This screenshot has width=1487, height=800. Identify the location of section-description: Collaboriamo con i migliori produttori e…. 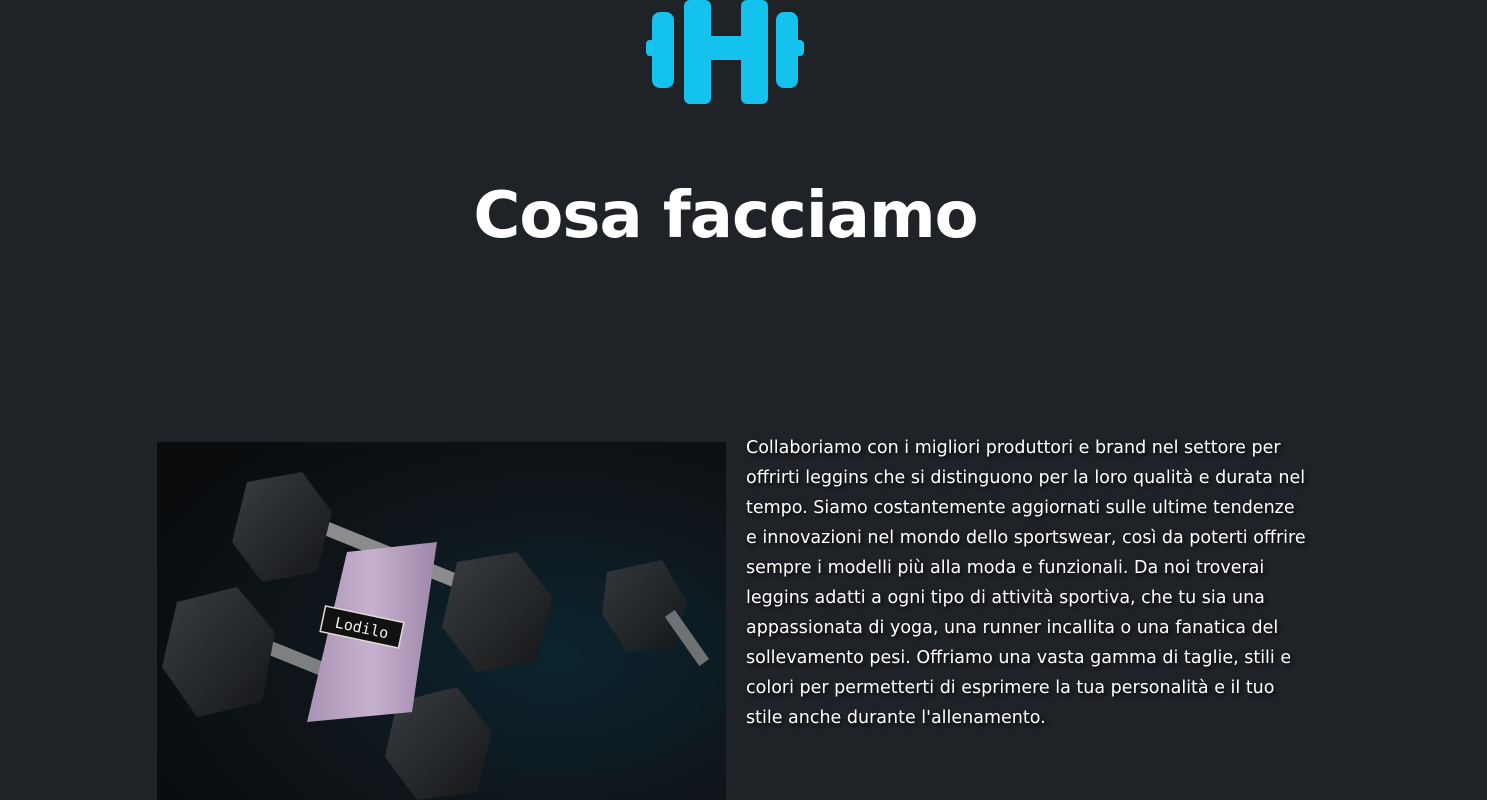
(1026, 583).